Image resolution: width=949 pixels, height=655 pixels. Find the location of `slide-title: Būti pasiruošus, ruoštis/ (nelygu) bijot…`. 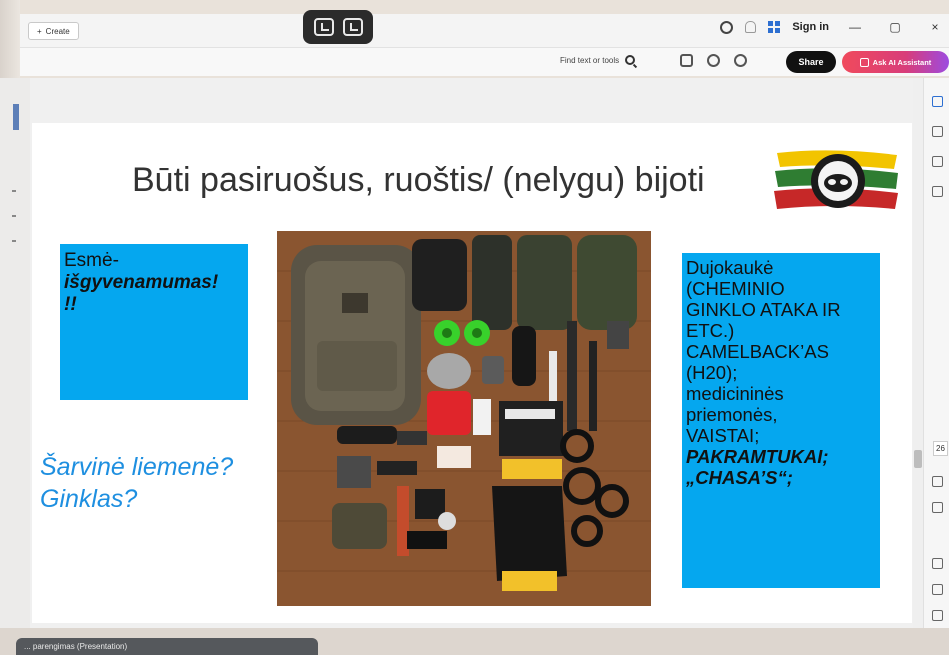

slide-title: Būti pasiruošus, ruoštis/ (nelygu) bijot… is located at coordinates (418, 180).